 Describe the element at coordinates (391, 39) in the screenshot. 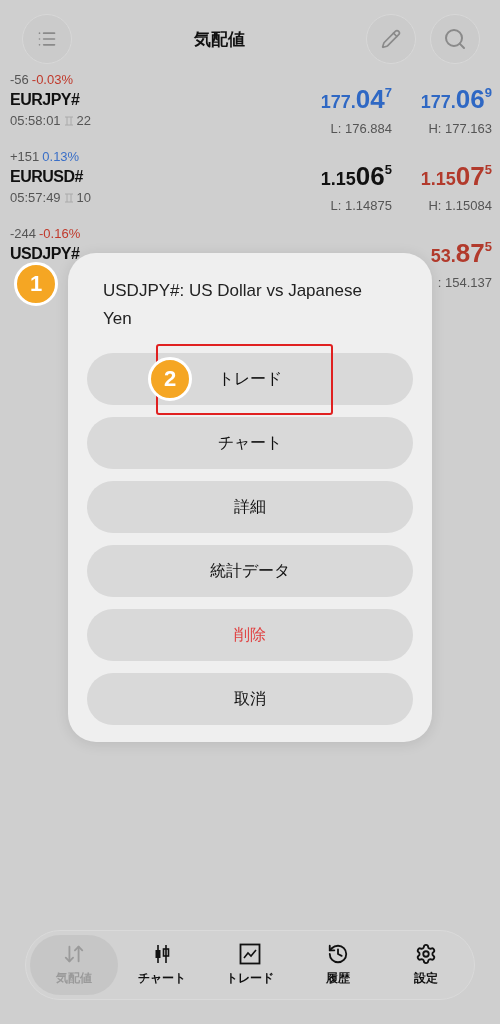

I see `pencil-icon` at that location.